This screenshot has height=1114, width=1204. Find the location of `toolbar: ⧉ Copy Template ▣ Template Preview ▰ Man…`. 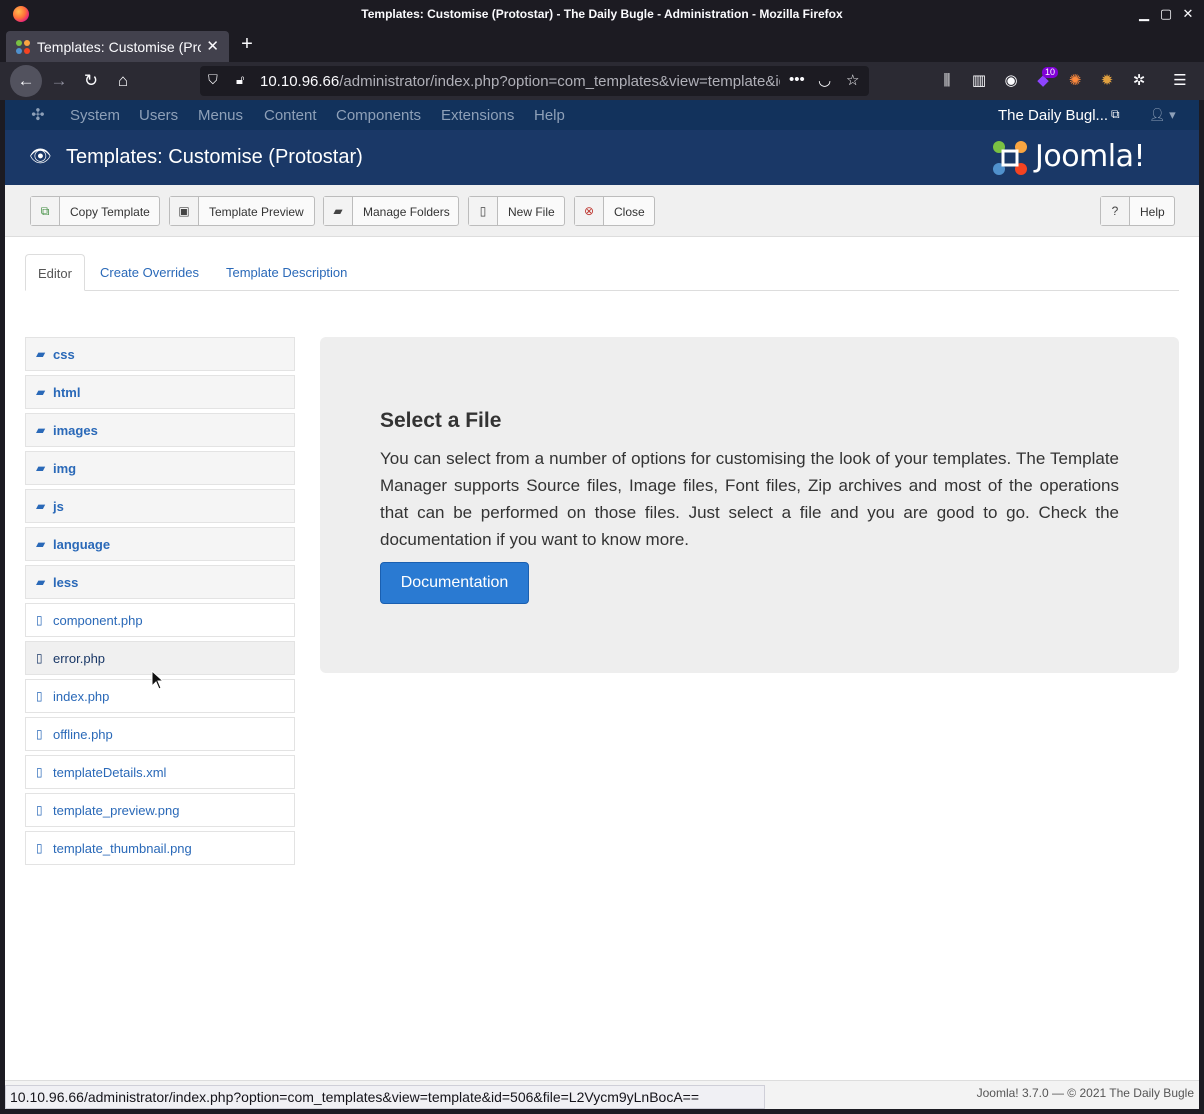

toolbar: ⧉ Copy Template ▣ Template Preview ▰ Man… is located at coordinates (602, 211).